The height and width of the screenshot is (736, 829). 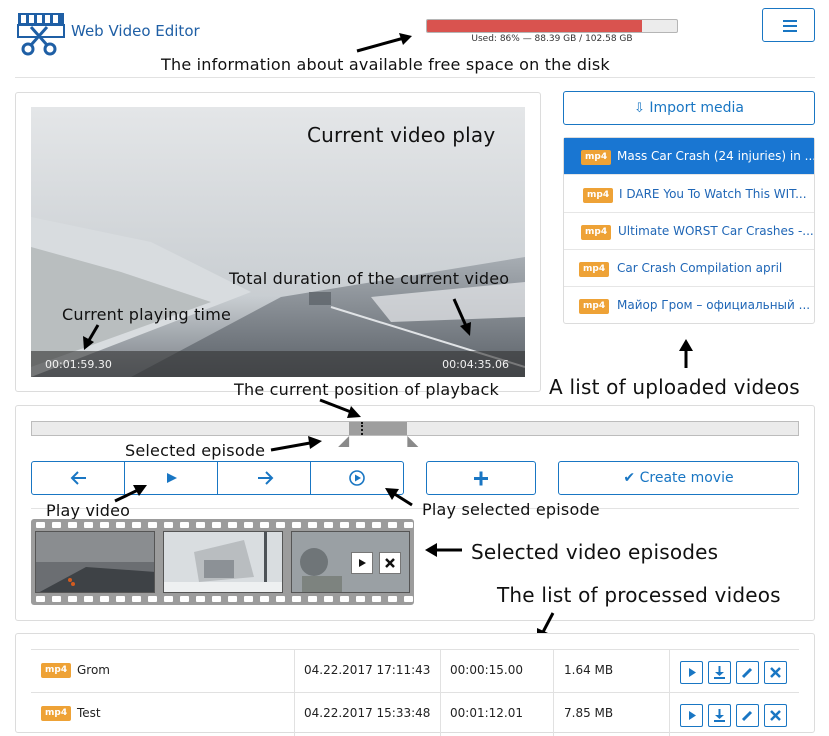 I want to click on next-button, so click(x=264, y=478).